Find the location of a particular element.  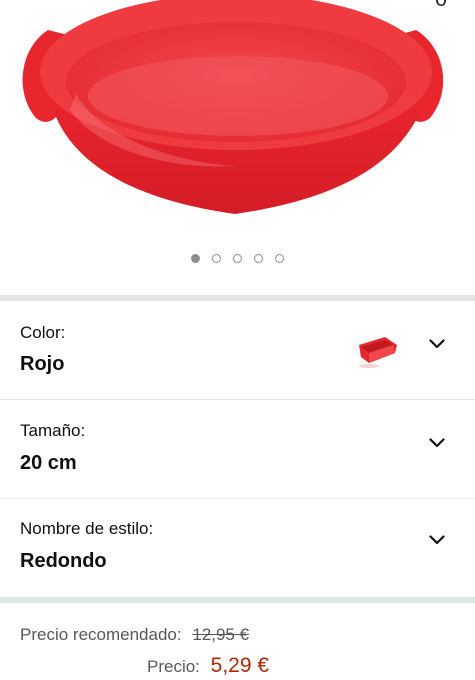

recommended-price-line: Precio recomendado: 12,95 € is located at coordinates (134, 635).